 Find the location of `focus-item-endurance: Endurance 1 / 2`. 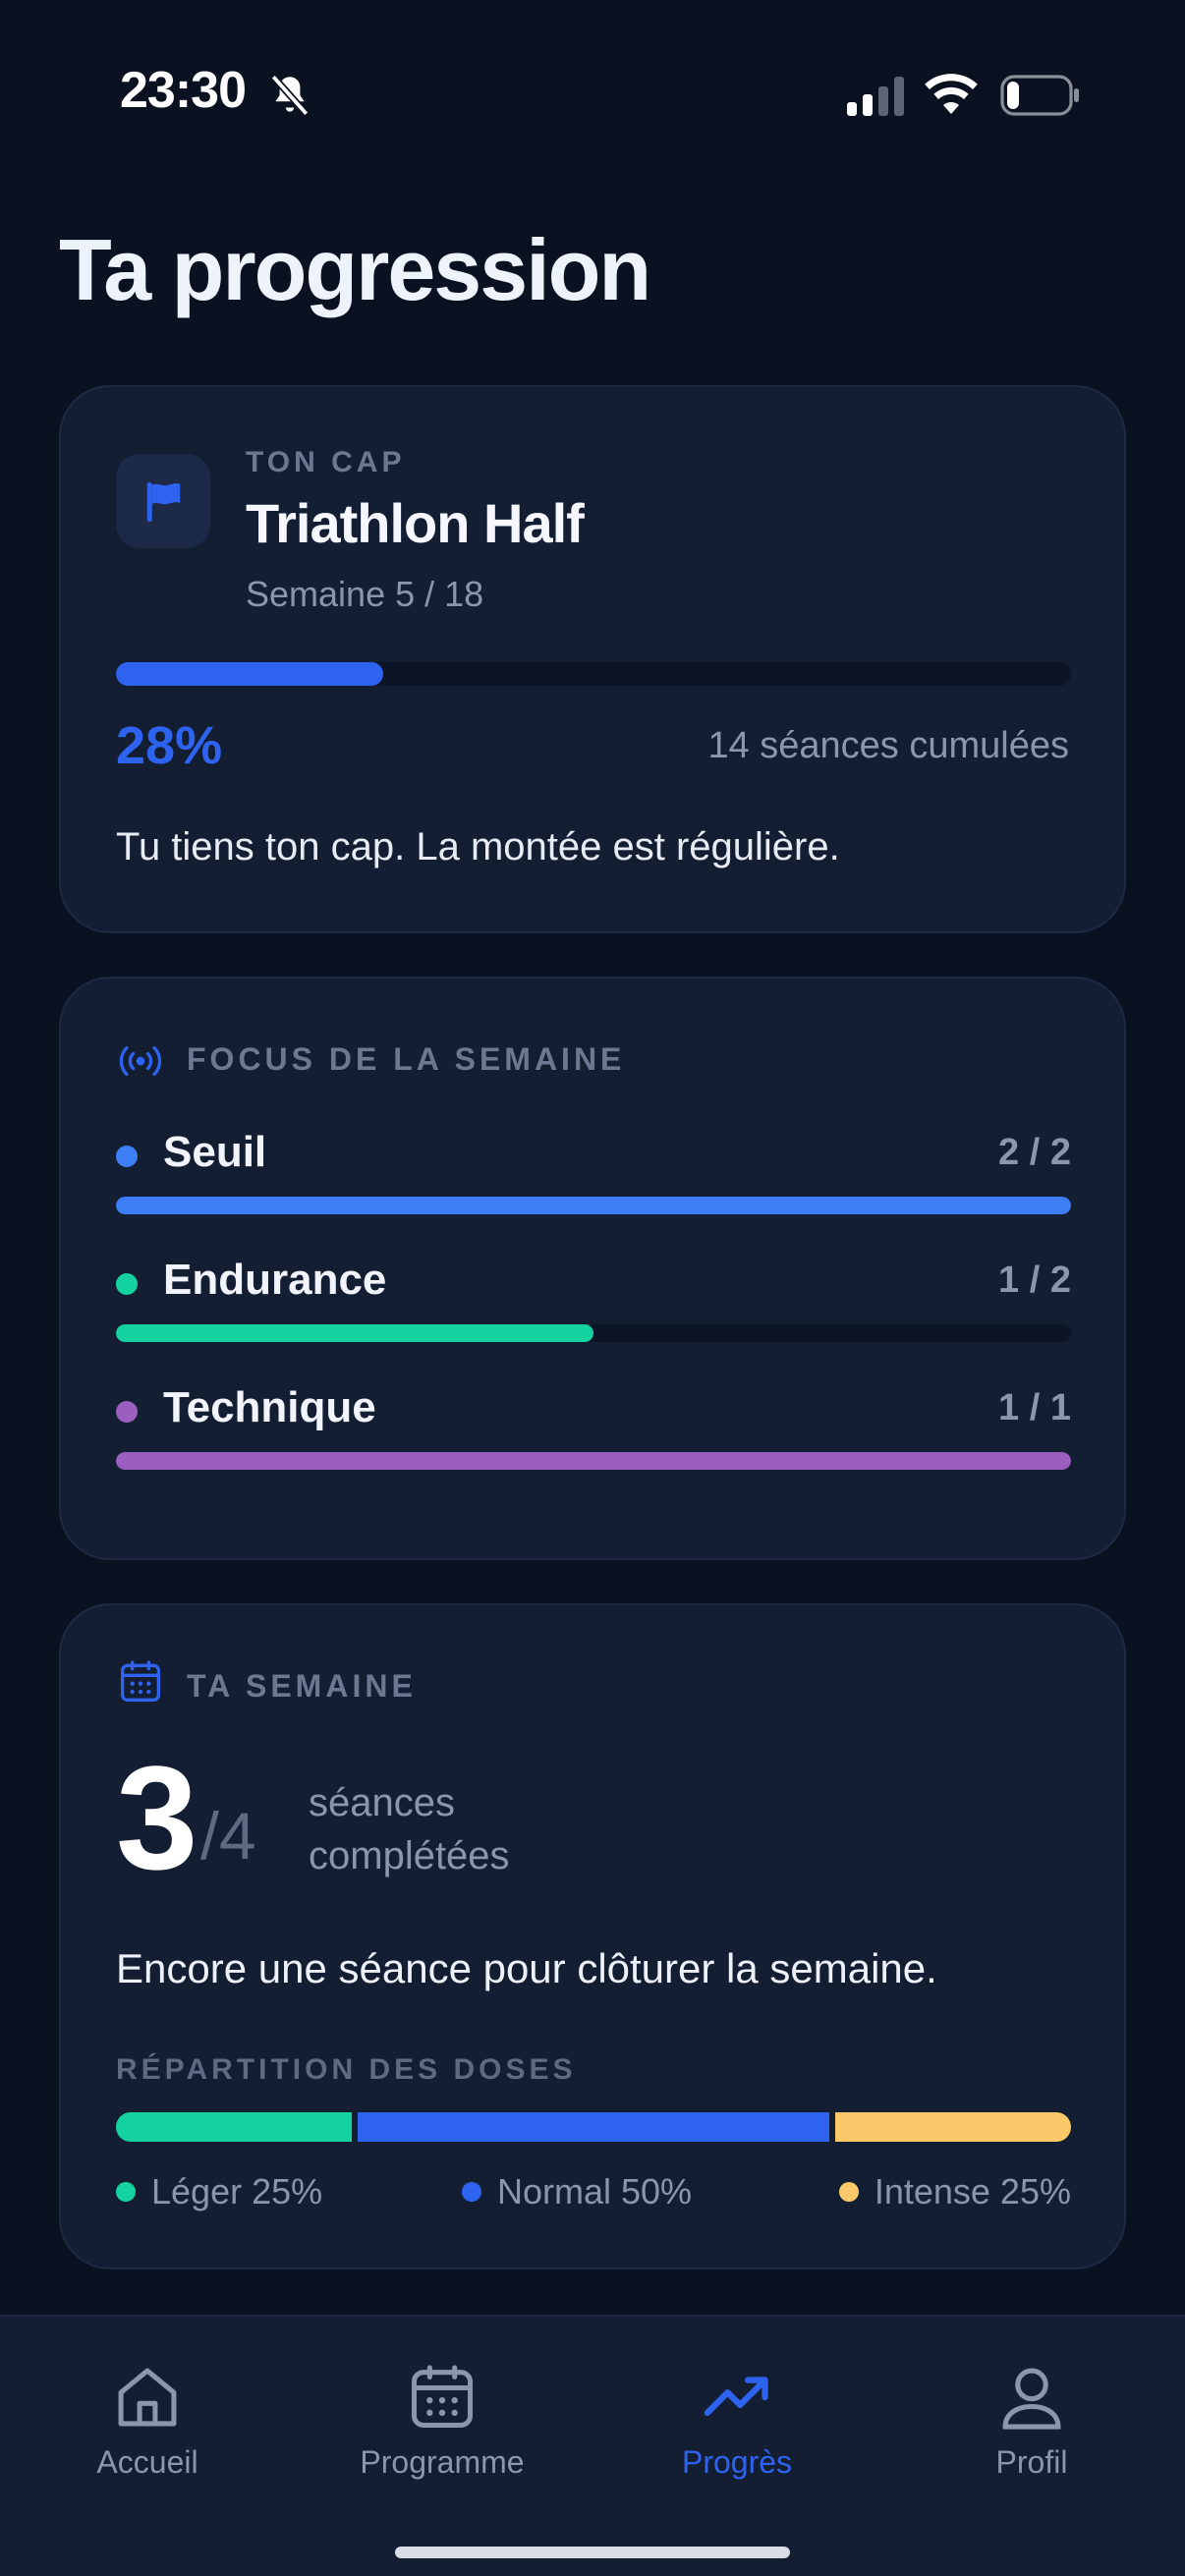

focus-item-endurance: Endurance 1 / 2 is located at coordinates (594, 1299).